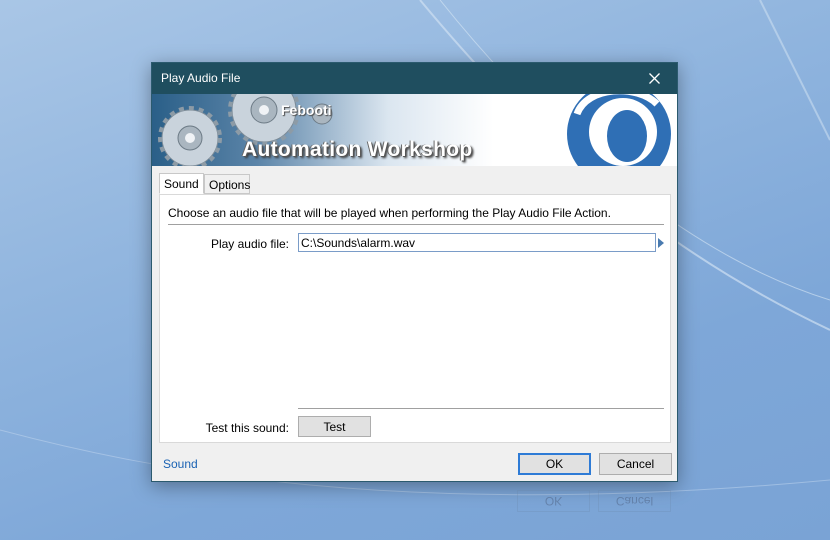 This screenshot has width=830, height=540. What do you see at coordinates (554, 464) in the screenshot?
I see `ok-button: OK` at bounding box center [554, 464].